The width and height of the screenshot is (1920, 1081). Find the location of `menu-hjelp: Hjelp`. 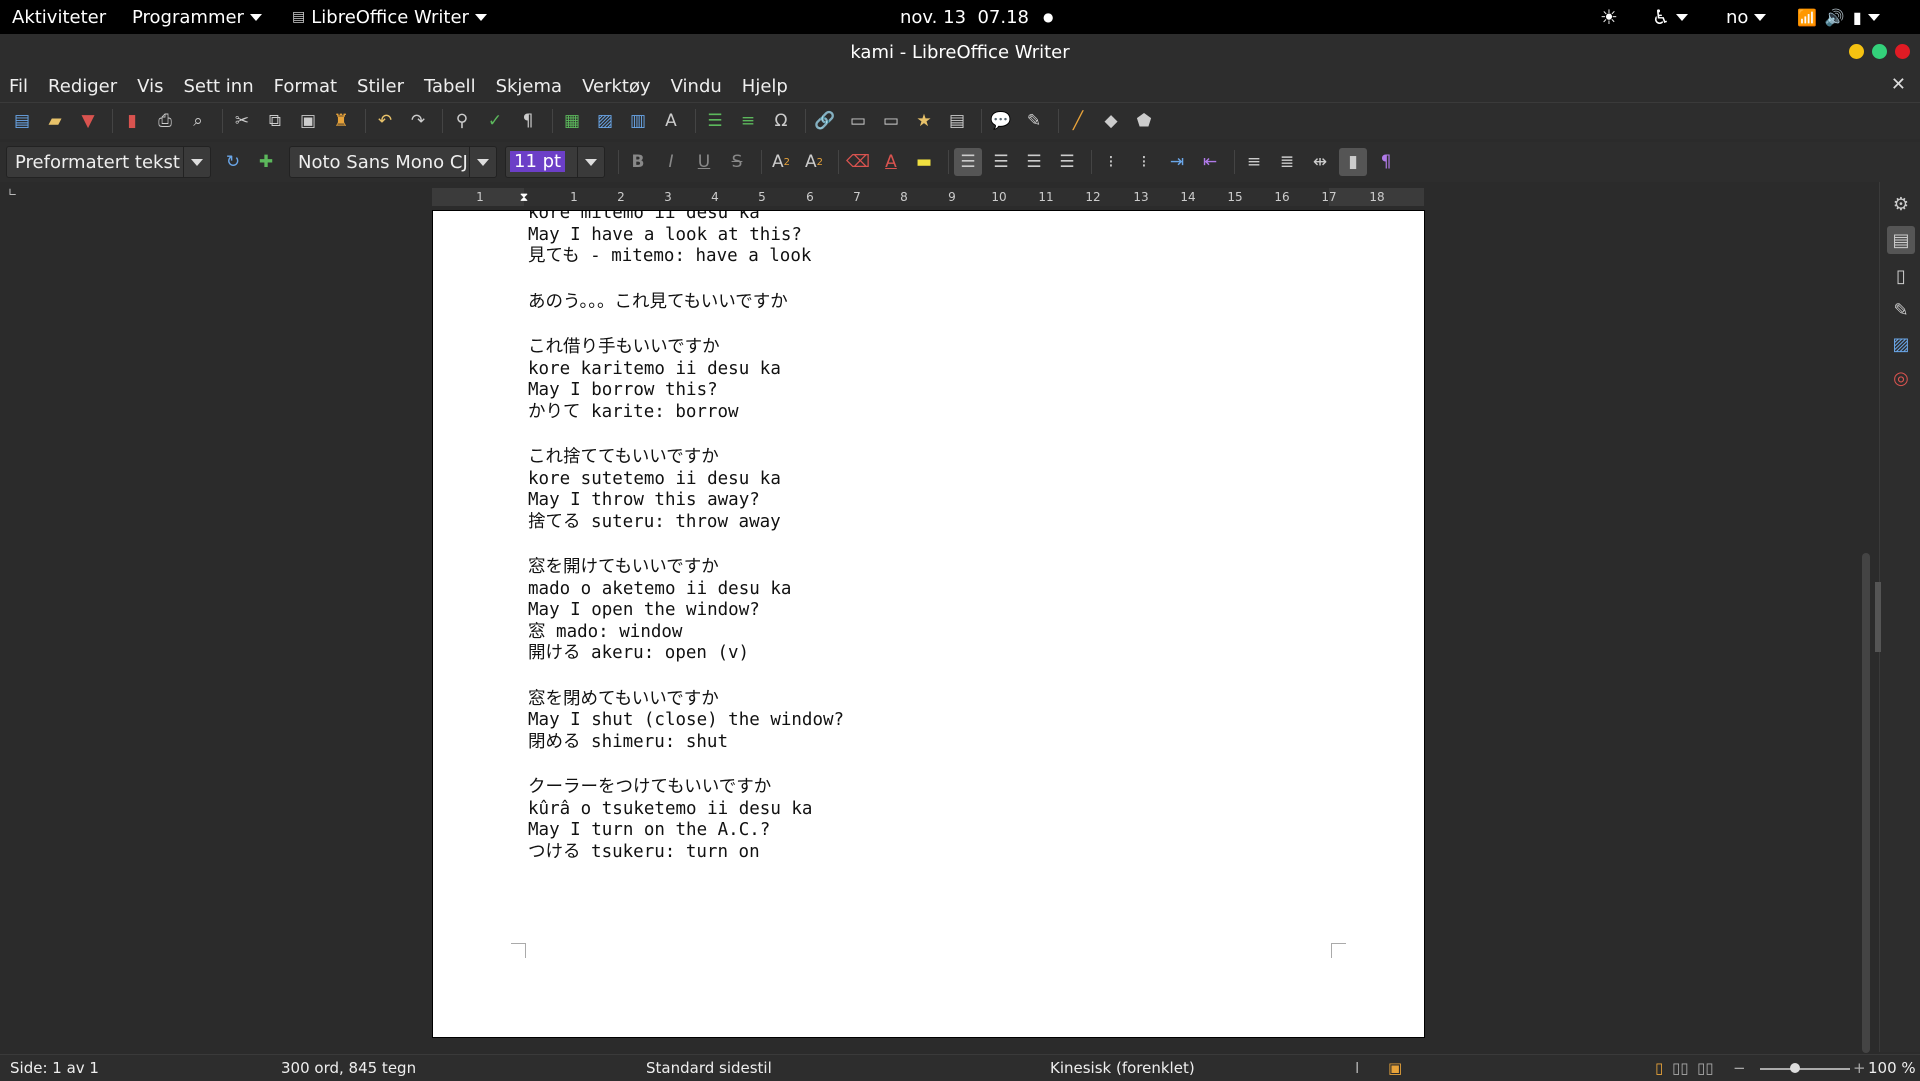

menu-hjelp: Hjelp is located at coordinates (766, 86).